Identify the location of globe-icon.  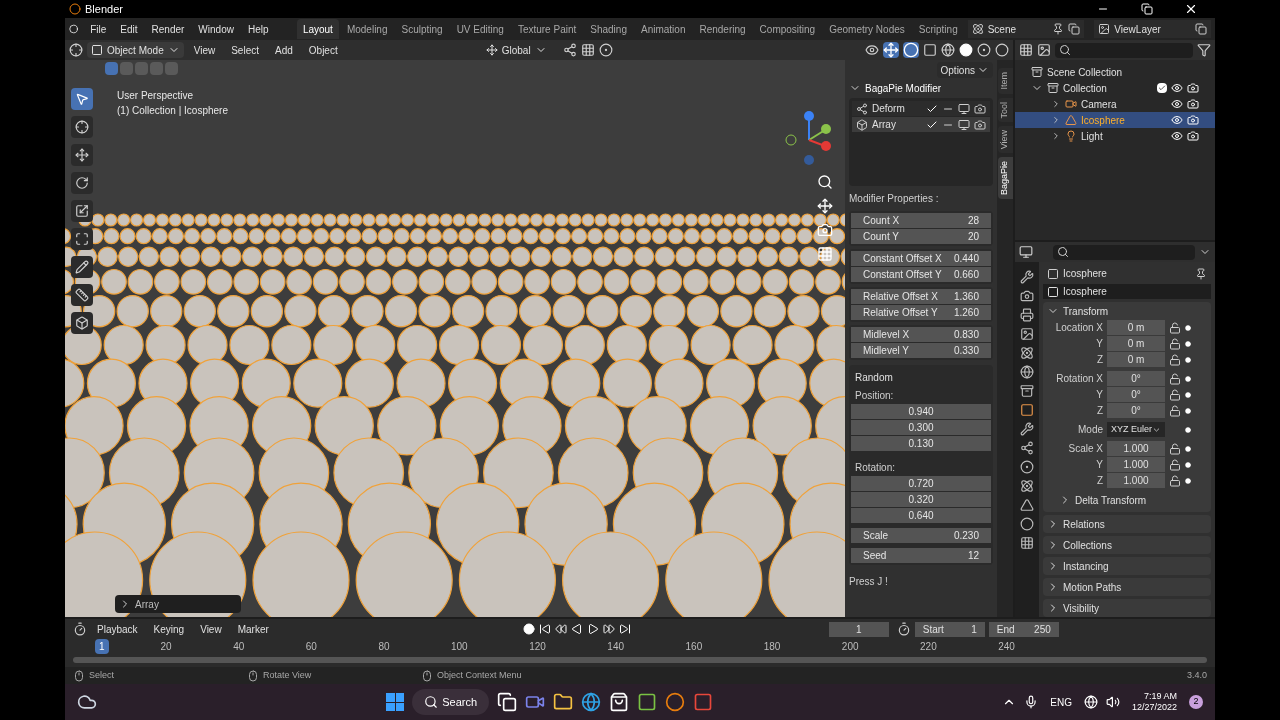
(1027, 372).